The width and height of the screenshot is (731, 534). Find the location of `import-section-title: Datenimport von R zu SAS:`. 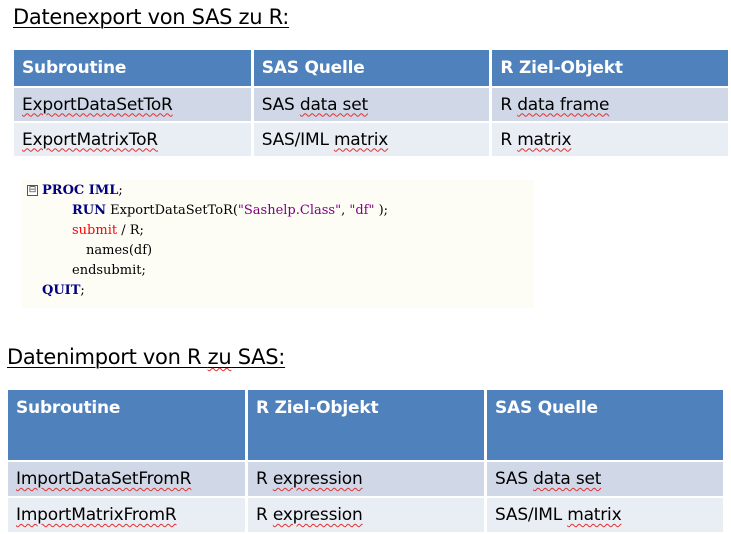

import-section-title: Datenimport von R zu SAS: is located at coordinates (146, 357).